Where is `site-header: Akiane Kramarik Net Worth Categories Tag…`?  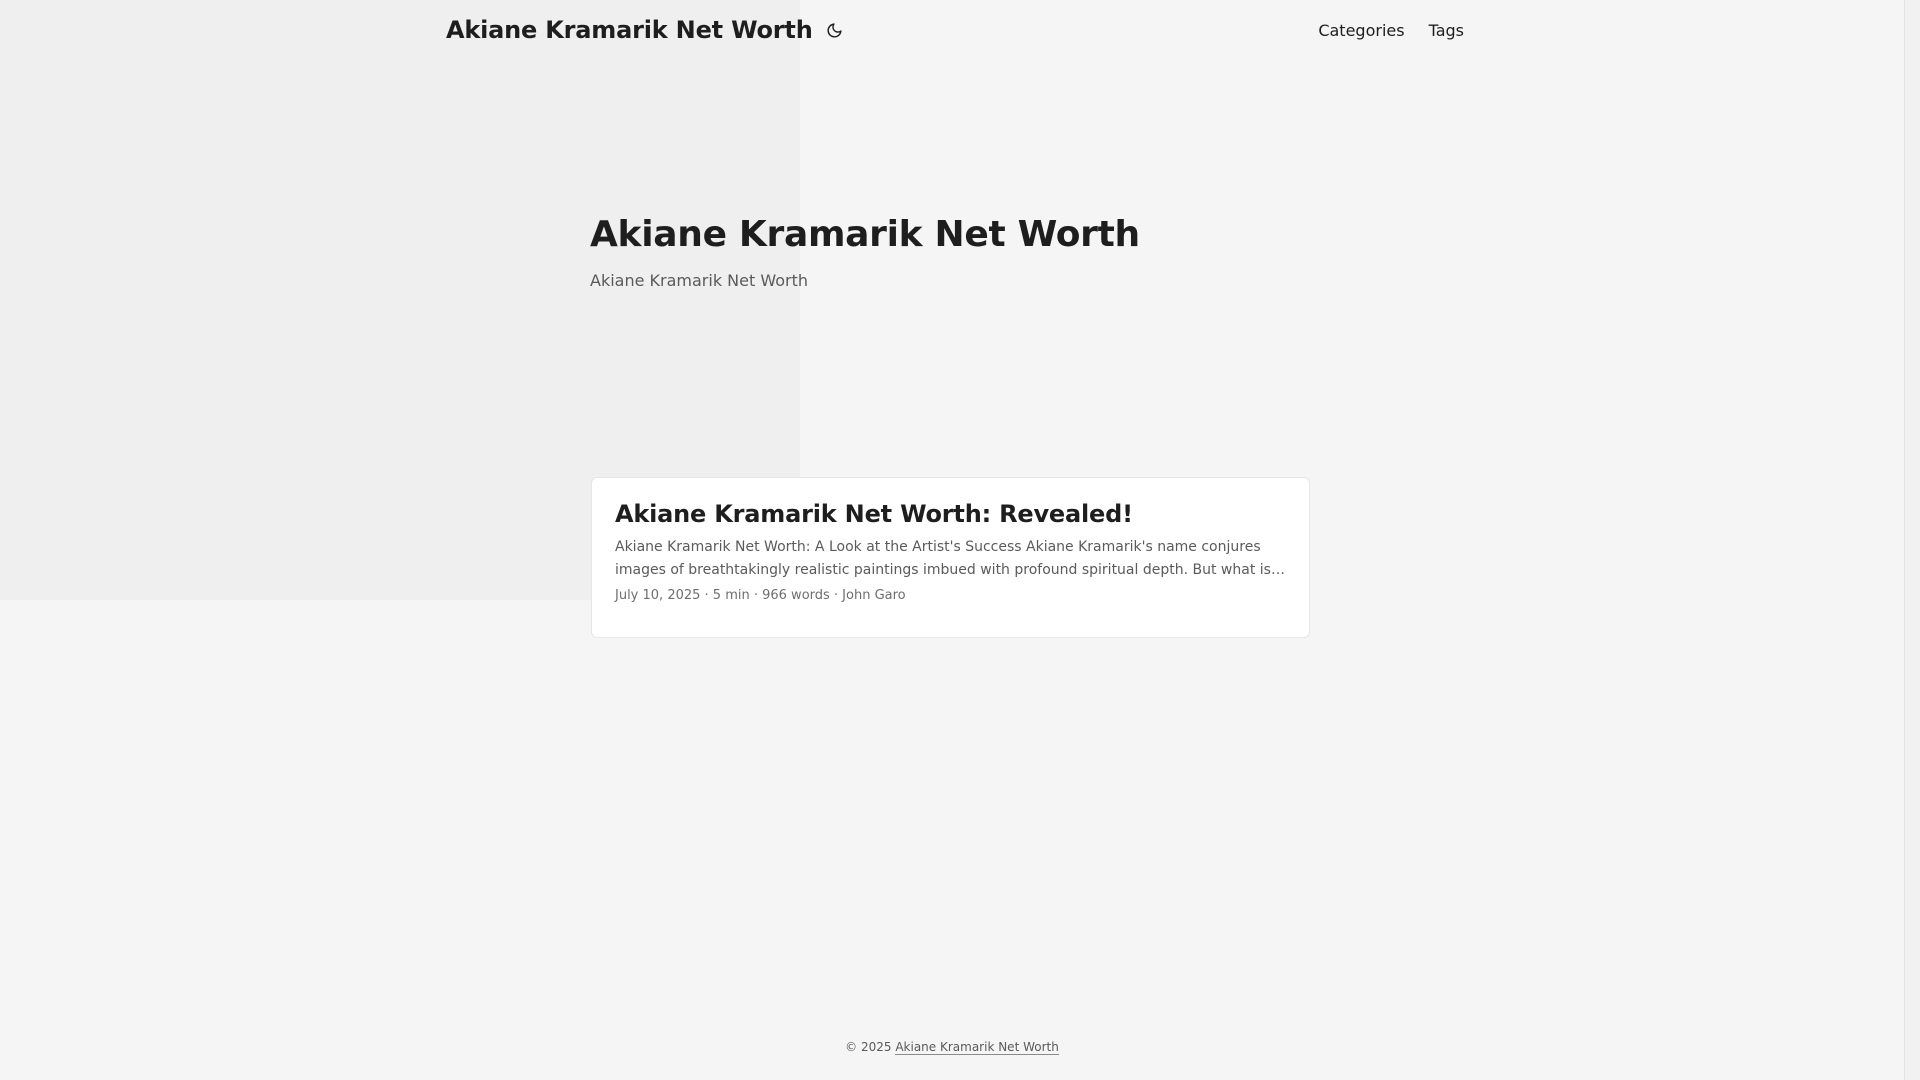
site-header: Akiane Kramarik Net Worth Categories Tag… is located at coordinates (955, 30).